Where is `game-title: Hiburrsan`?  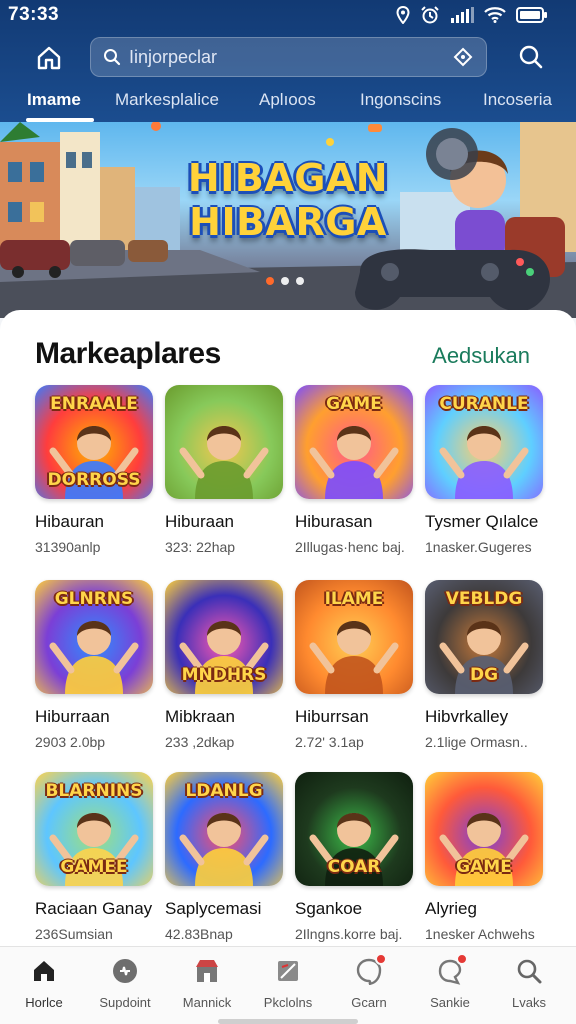
game-title: Hiburrsan is located at coordinates (332, 716).